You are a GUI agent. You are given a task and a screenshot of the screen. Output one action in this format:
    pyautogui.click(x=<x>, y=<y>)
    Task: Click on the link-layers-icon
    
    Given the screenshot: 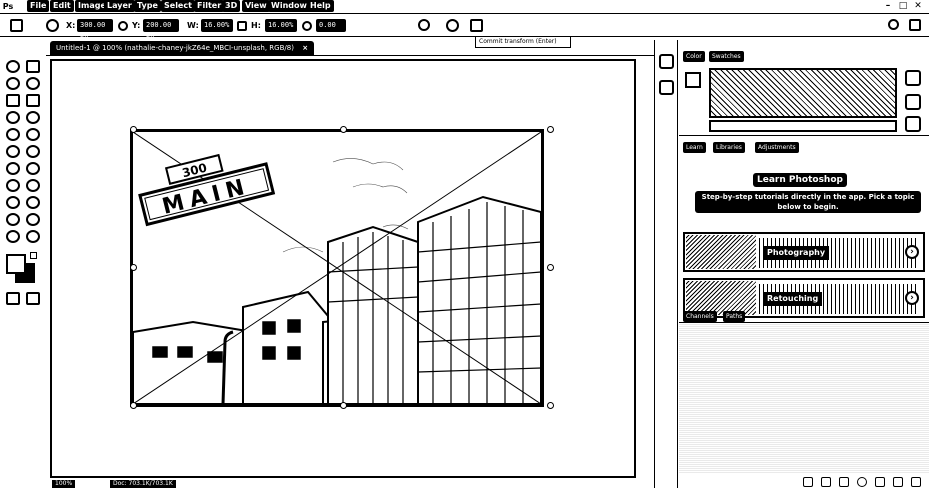 What is the action you would take?
    pyautogui.click(x=808, y=482)
    